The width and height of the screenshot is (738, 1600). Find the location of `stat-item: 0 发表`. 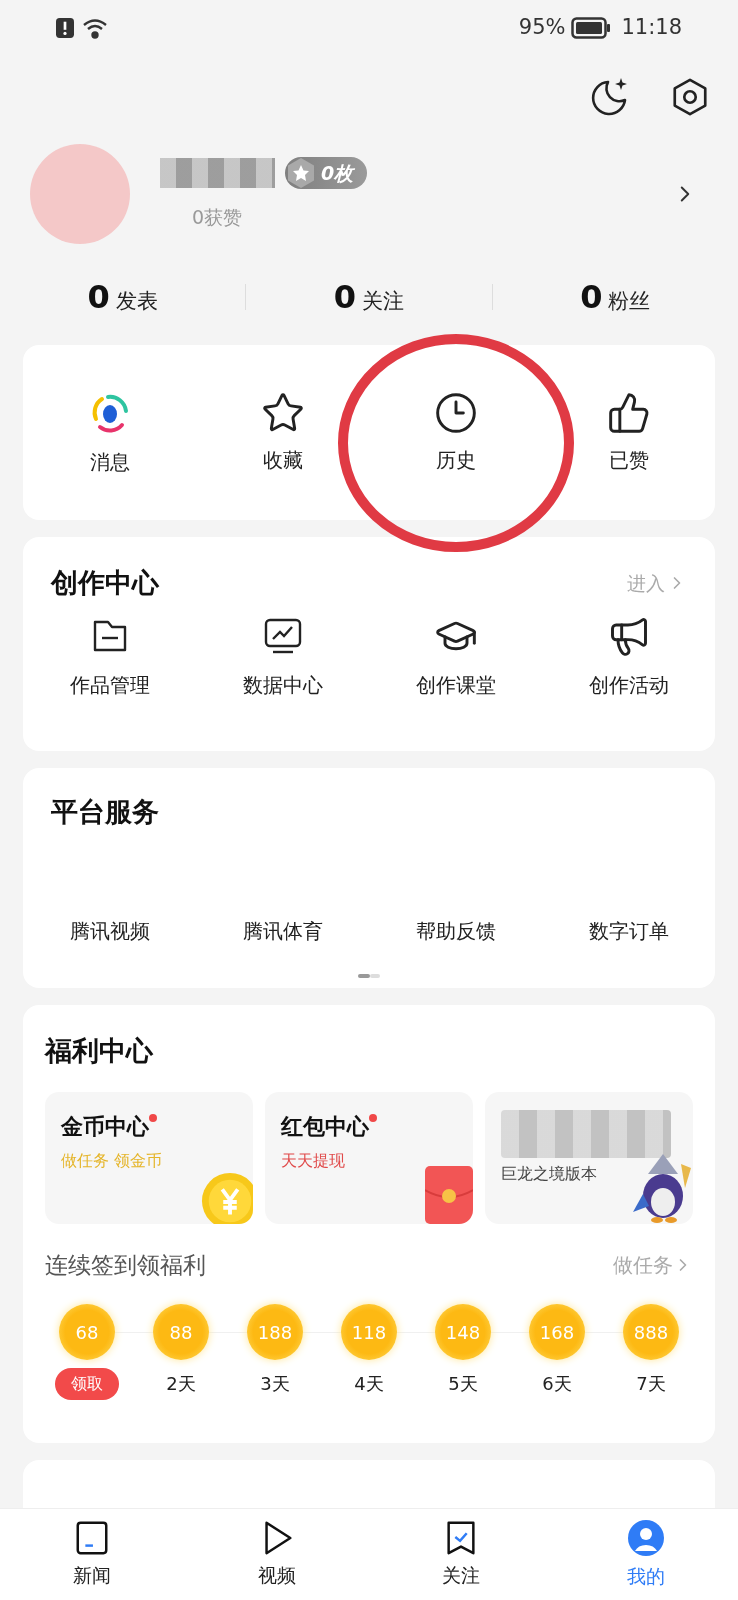

stat-item: 0 发表 is located at coordinates (123, 297).